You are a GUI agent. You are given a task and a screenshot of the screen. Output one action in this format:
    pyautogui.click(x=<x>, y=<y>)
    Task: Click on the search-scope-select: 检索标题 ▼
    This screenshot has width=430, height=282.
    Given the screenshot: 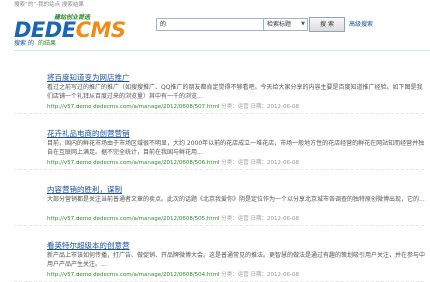 What is the action you would take?
    pyautogui.click(x=285, y=24)
    